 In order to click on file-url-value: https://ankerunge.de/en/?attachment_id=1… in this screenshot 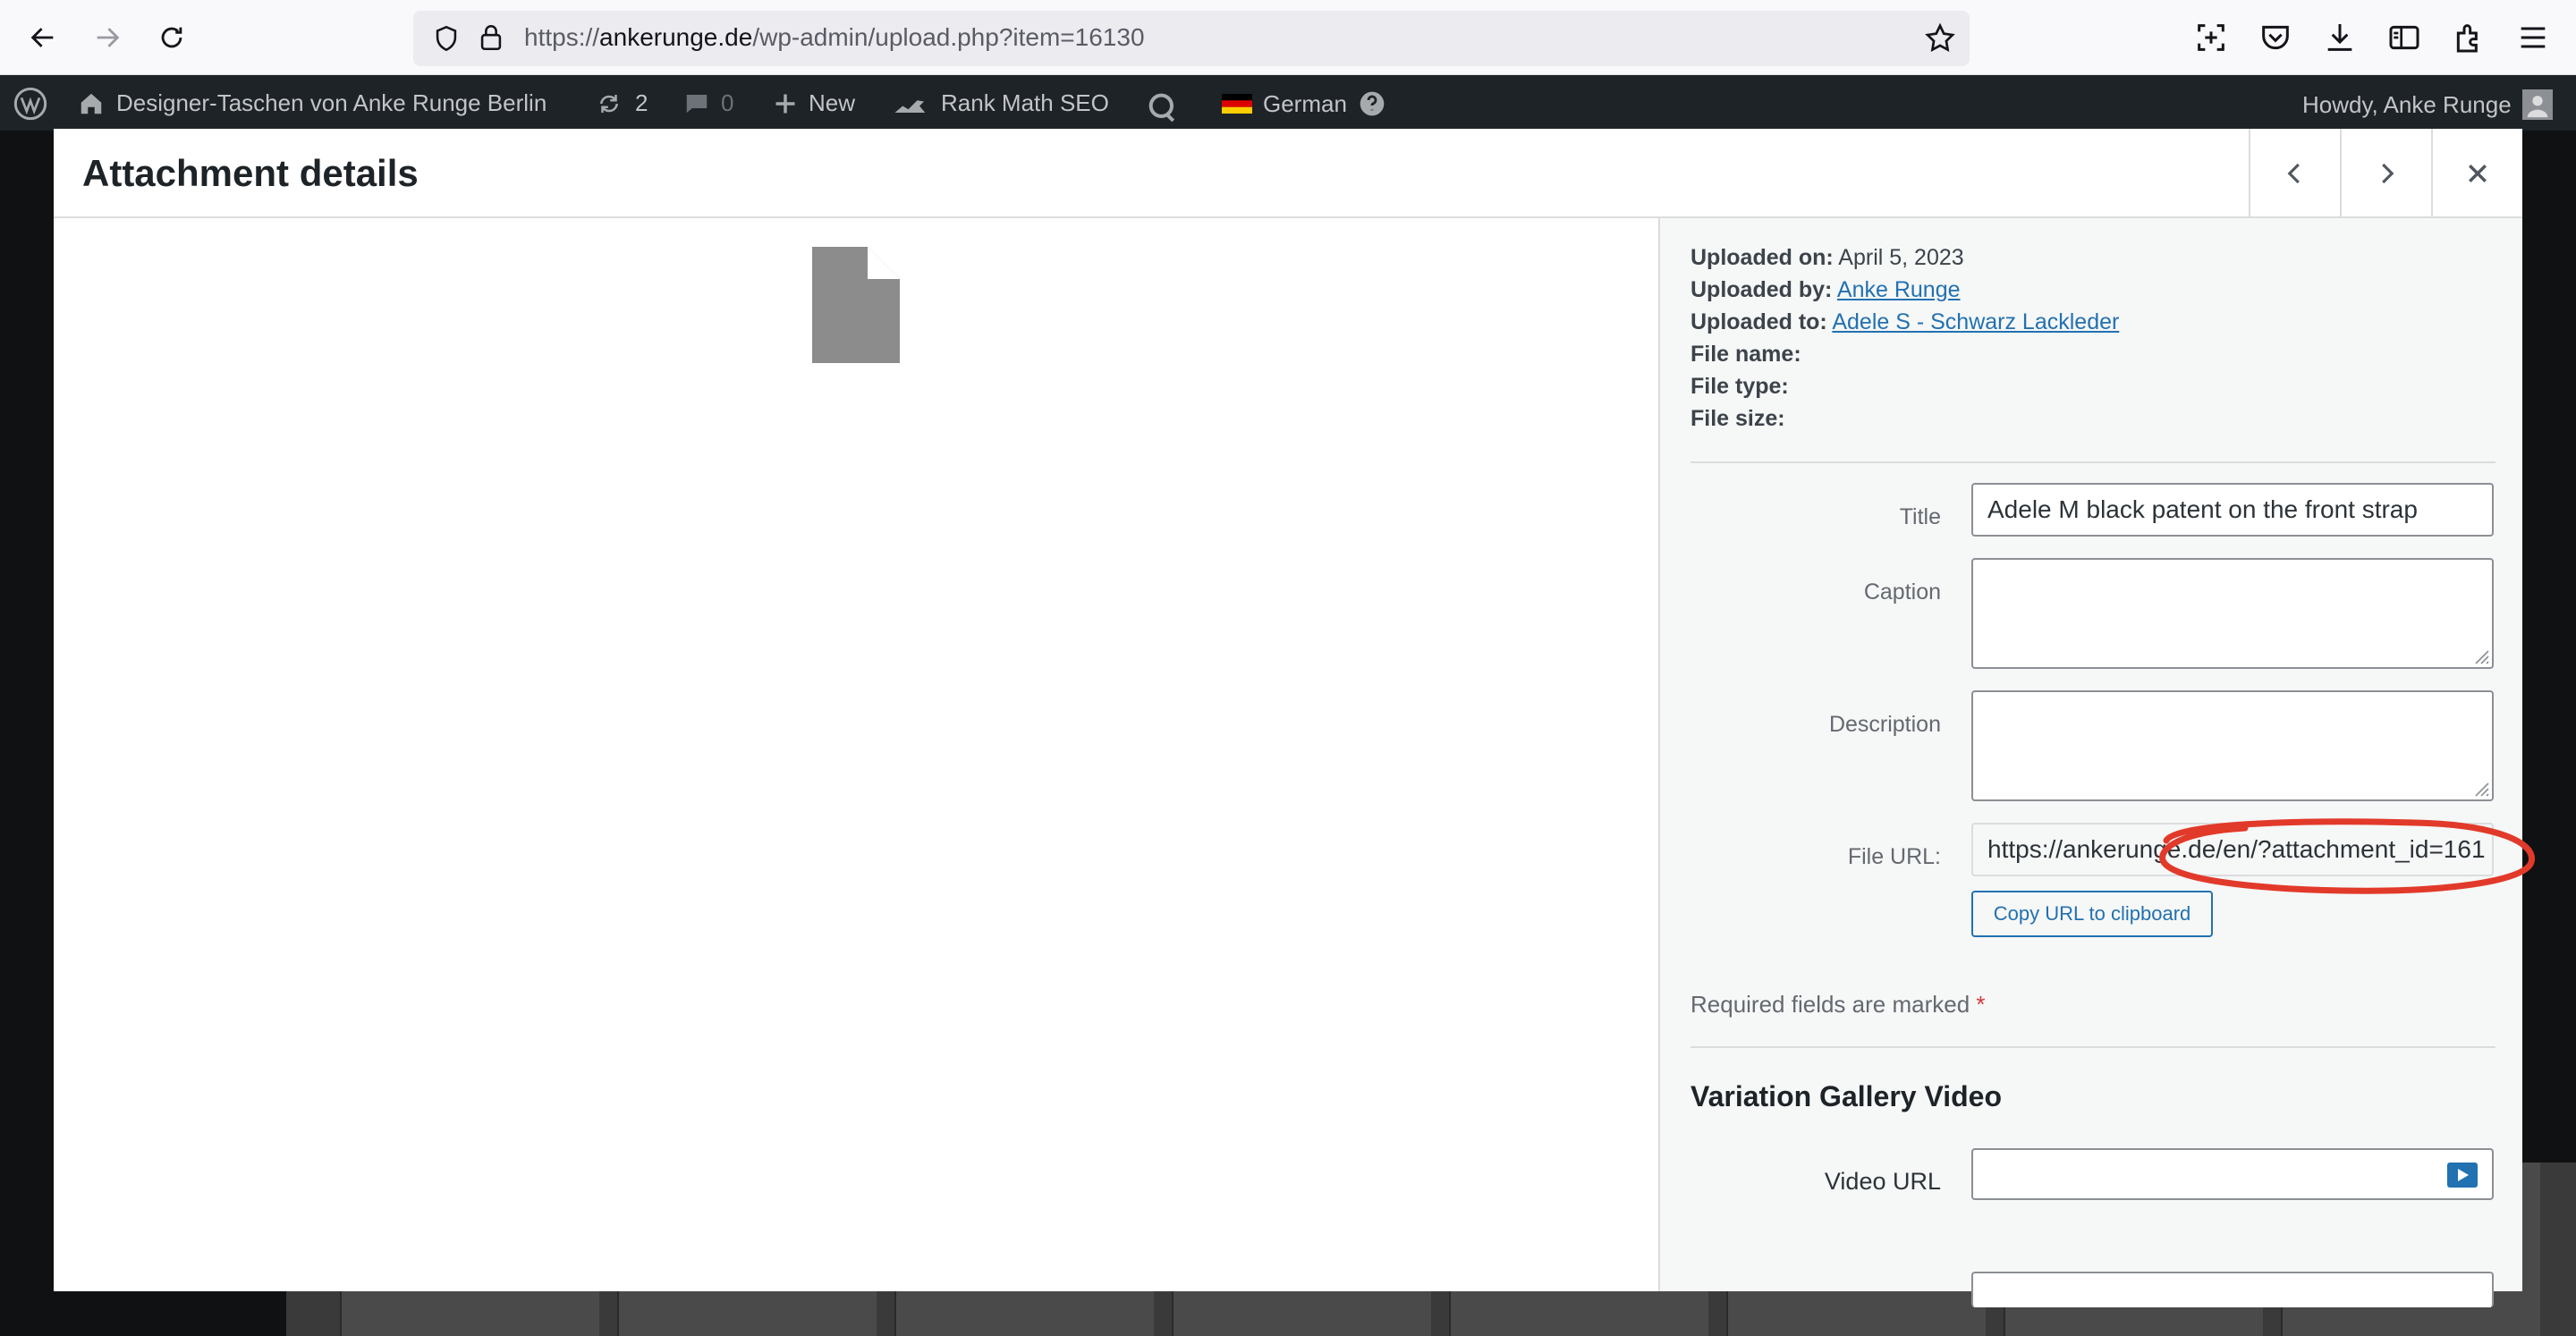, I will do `click(2236, 849)`.